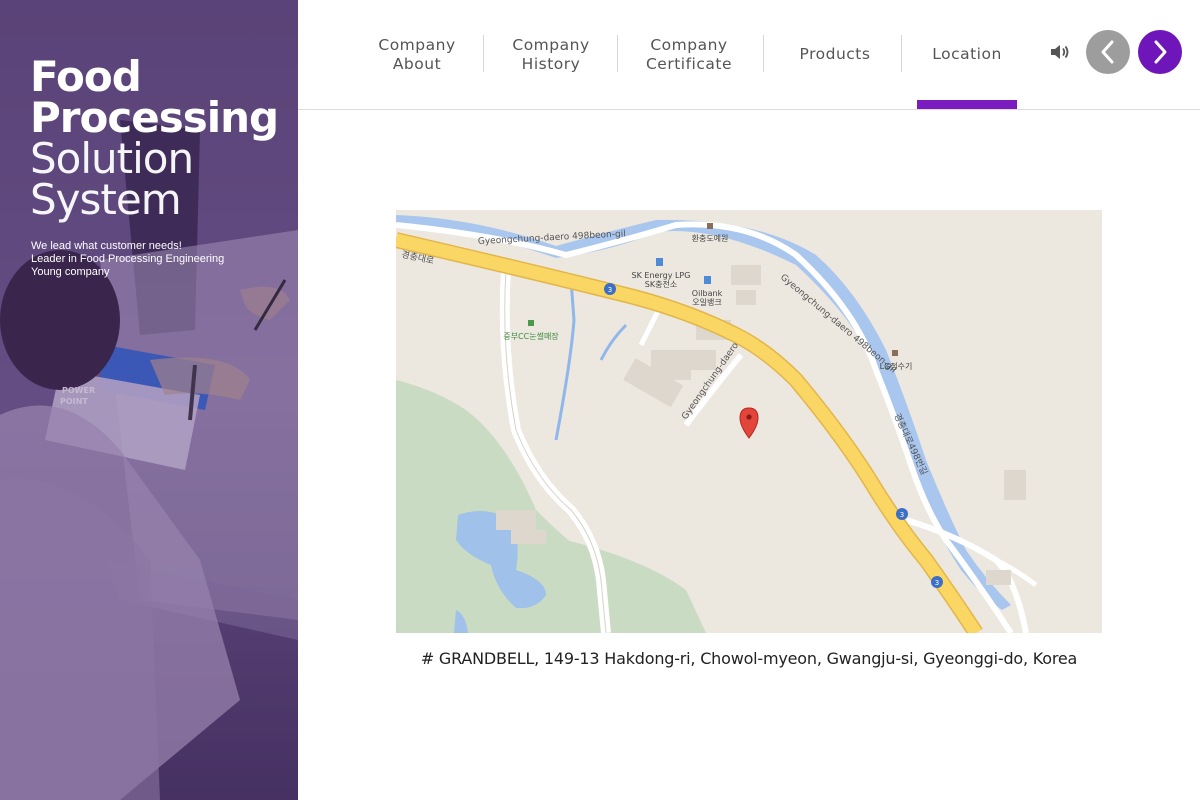 The height and width of the screenshot is (800, 1200). Describe the element at coordinates (417, 63) in the screenshot. I see `nav-label: About` at that location.